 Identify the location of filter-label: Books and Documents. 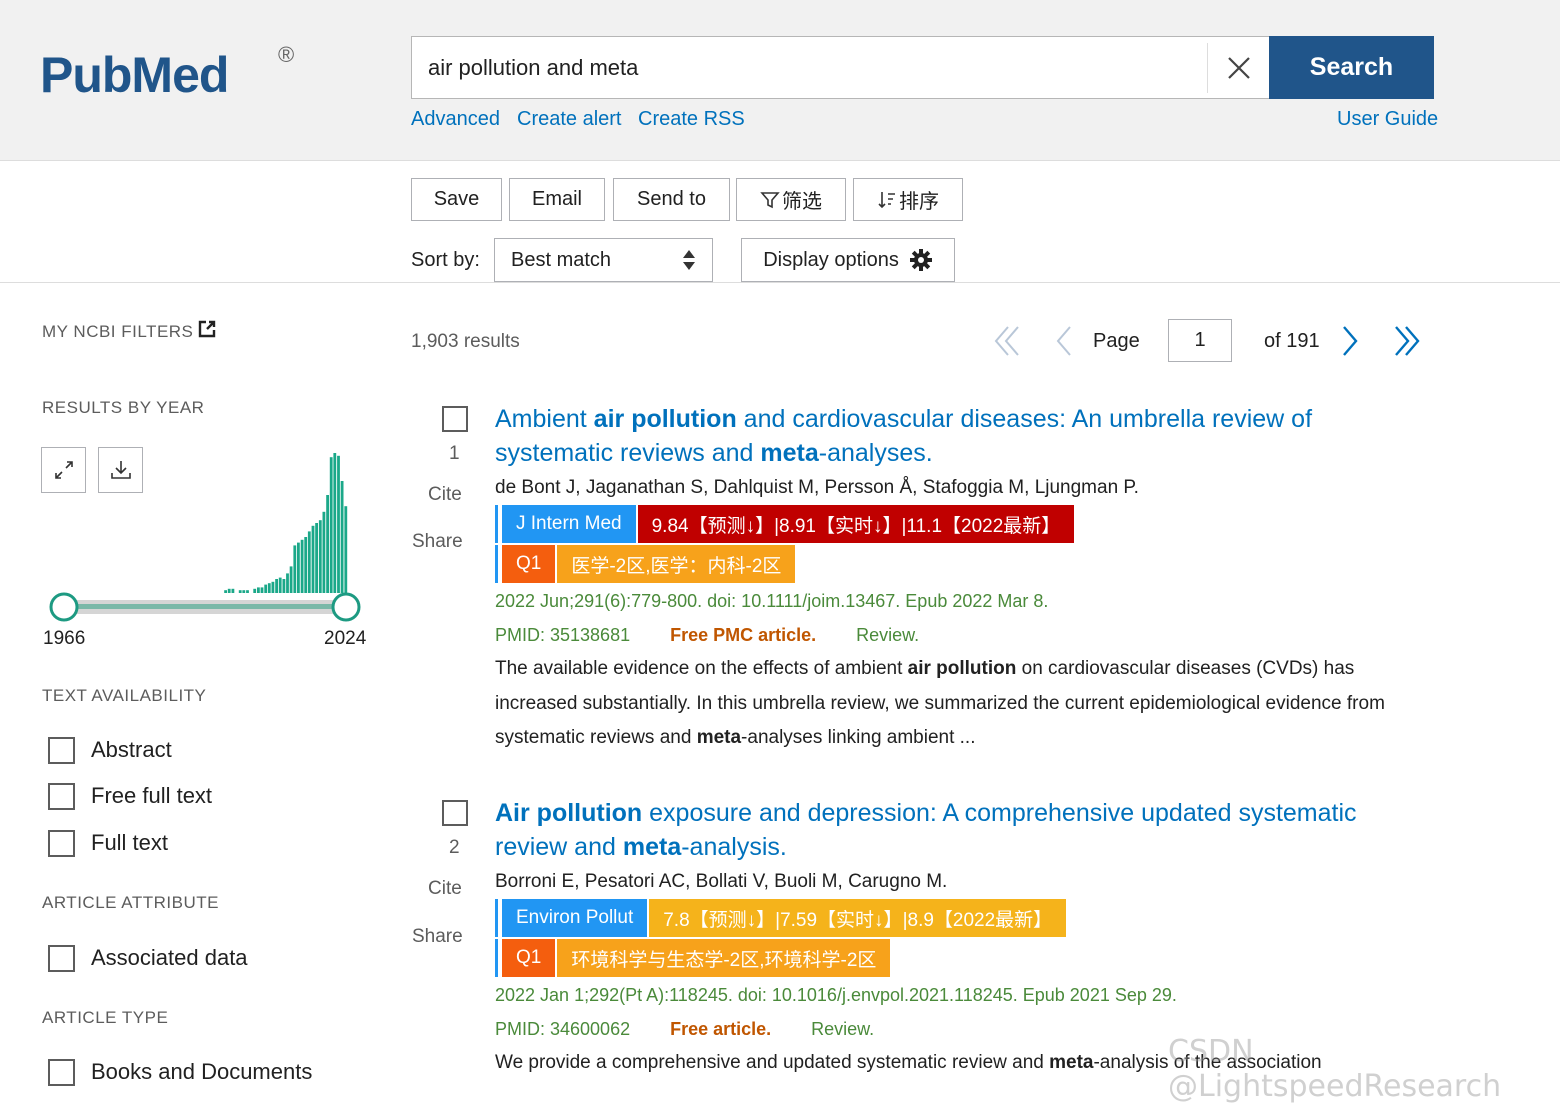
(202, 1071).